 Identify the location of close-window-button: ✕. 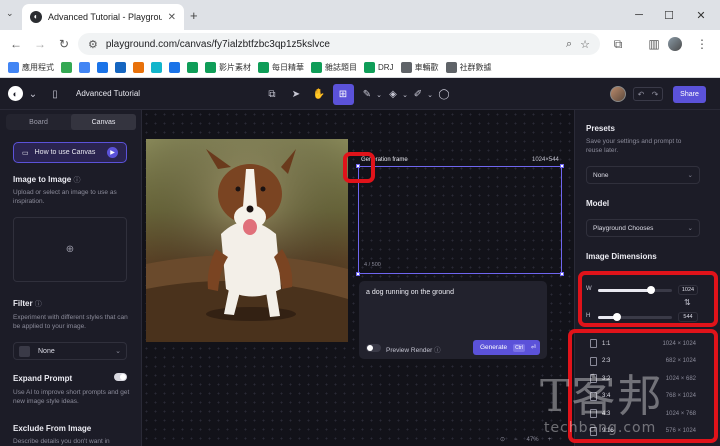
(701, 15).